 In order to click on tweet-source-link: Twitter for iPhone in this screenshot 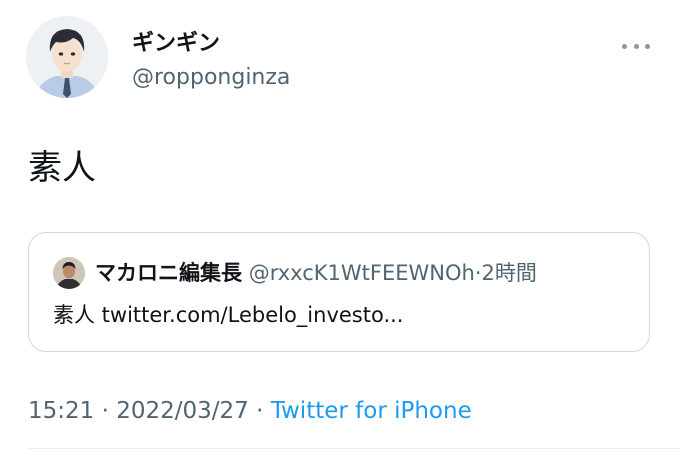, I will do `click(371, 411)`.